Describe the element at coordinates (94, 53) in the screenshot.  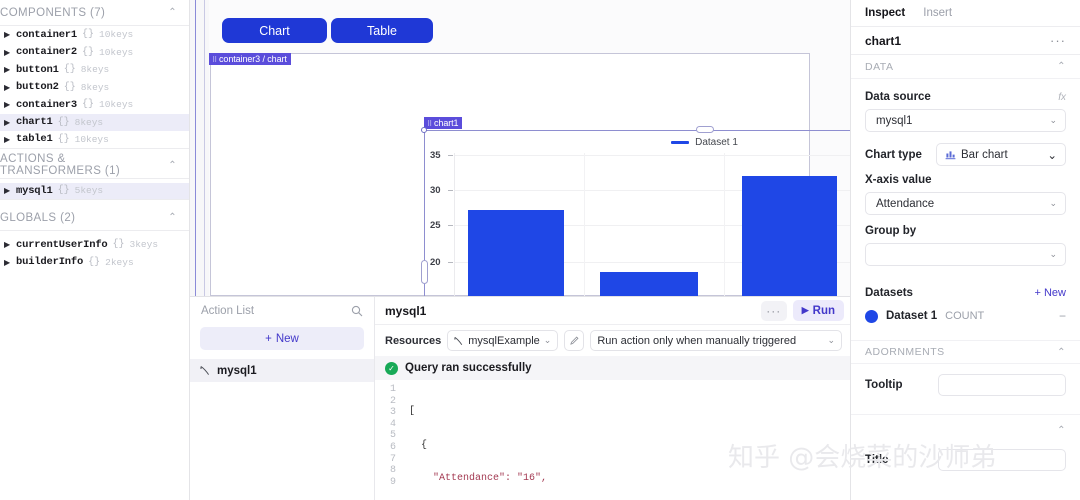
I see `tree-item-container2: ▶ container2 {} 10keys` at that location.